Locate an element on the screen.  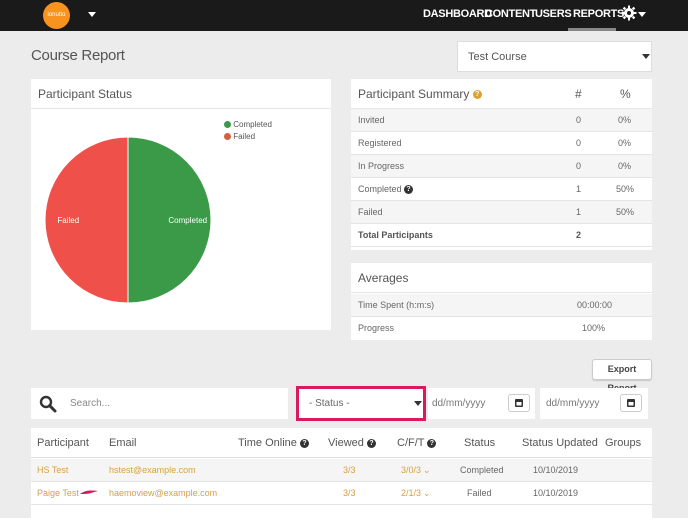
nav-content: CONTENT is located at coordinates (510, 15).